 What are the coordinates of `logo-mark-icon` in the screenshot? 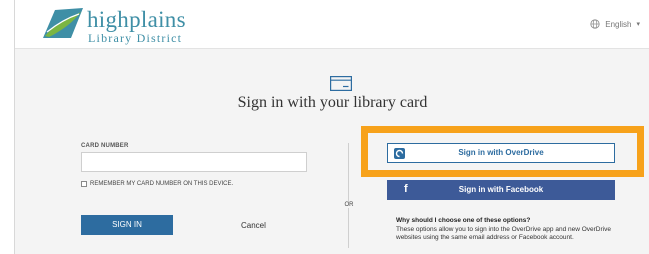 It's located at (63, 23).